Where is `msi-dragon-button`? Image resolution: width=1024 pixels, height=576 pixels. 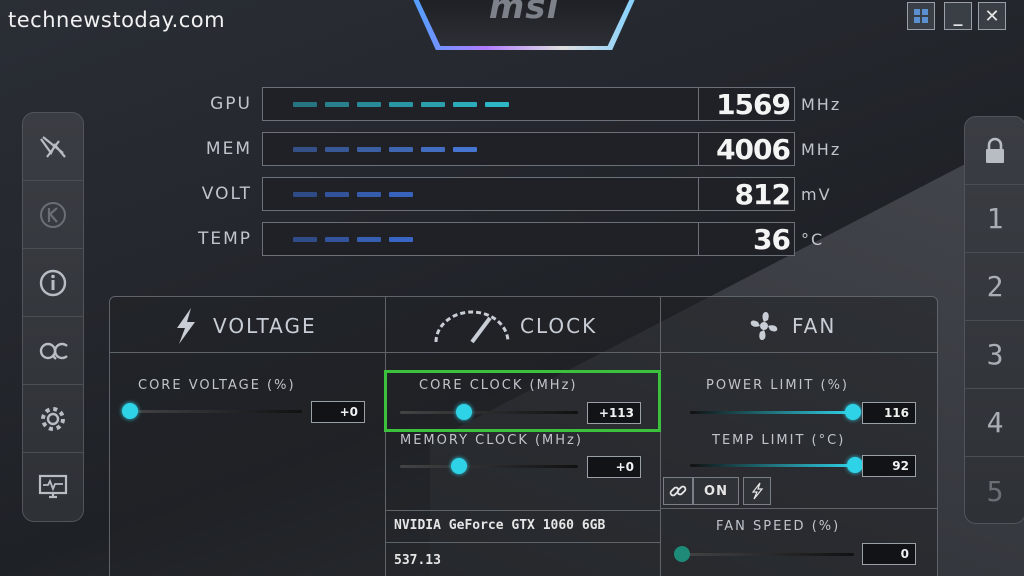
msi-dragon-button is located at coordinates (53, 147).